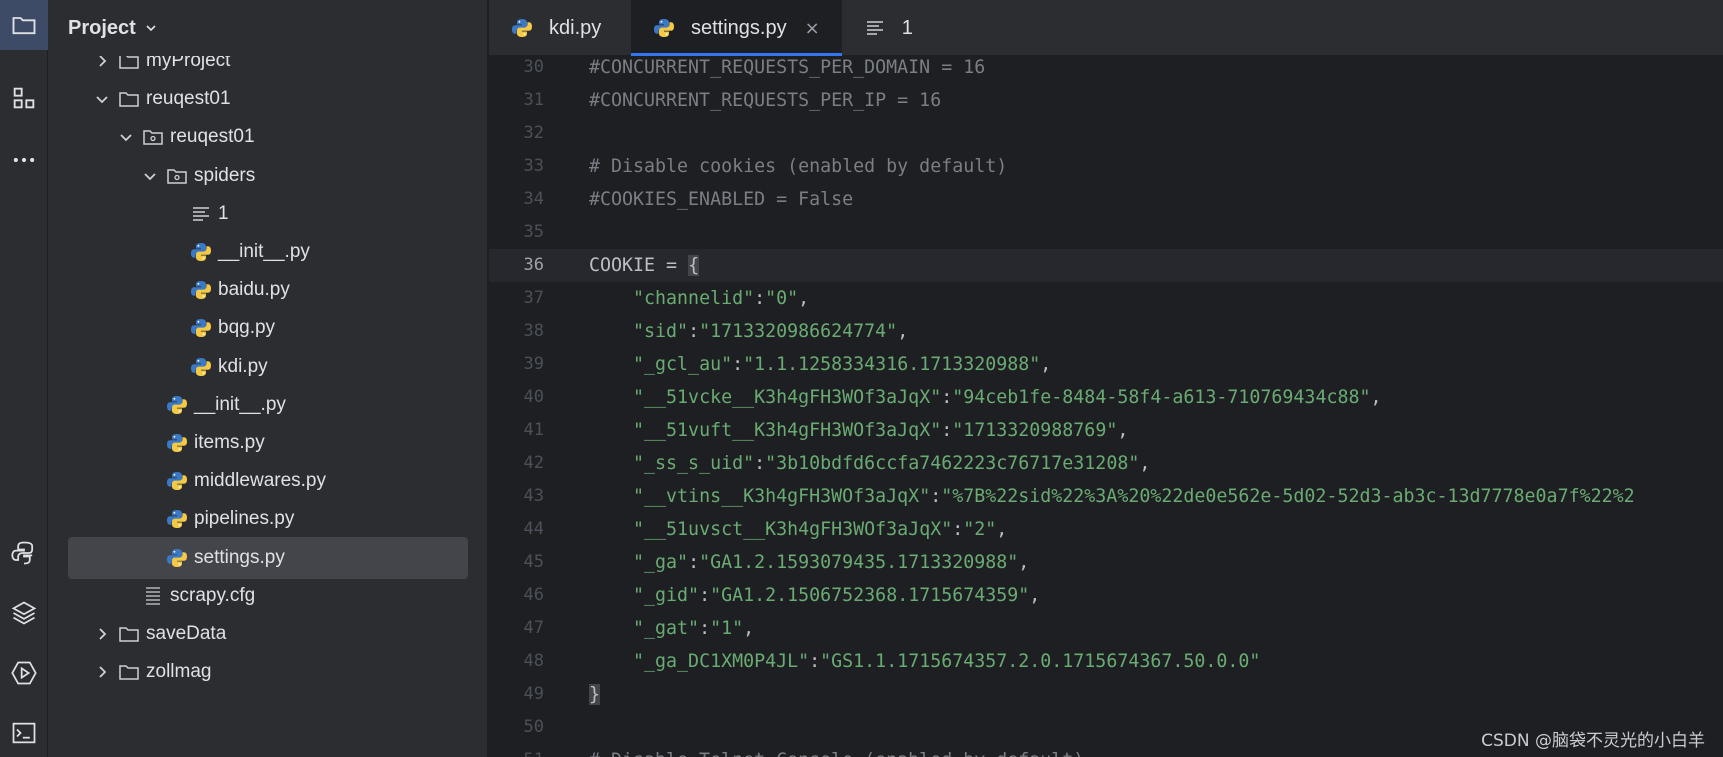 The image size is (1723, 757). What do you see at coordinates (24, 553) in the screenshot?
I see `python-console-icon` at bounding box center [24, 553].